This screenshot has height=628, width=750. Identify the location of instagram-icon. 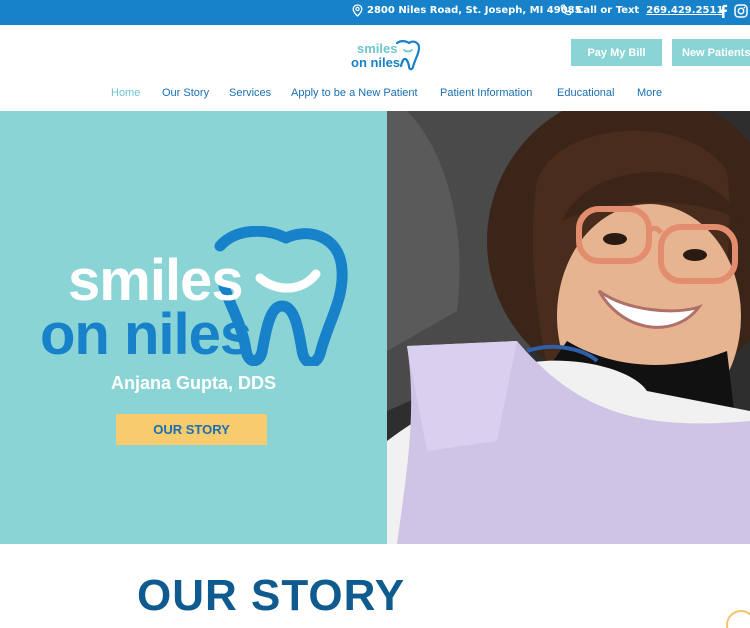
(741, 11).